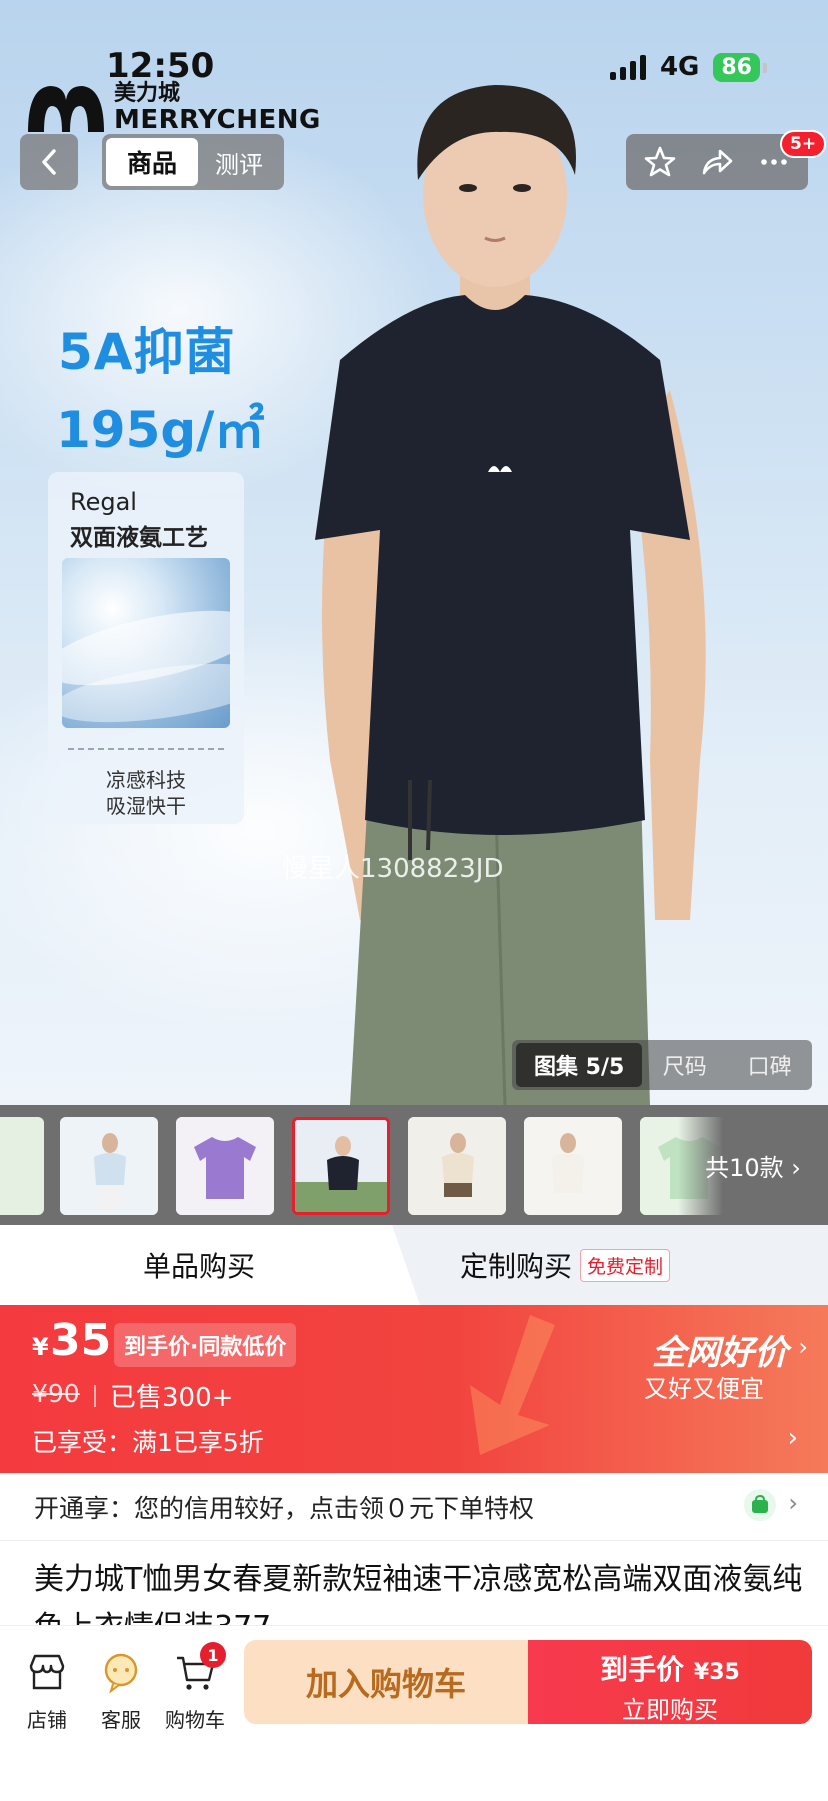  I want to click on back-arrow-icon, so click(49, 162).